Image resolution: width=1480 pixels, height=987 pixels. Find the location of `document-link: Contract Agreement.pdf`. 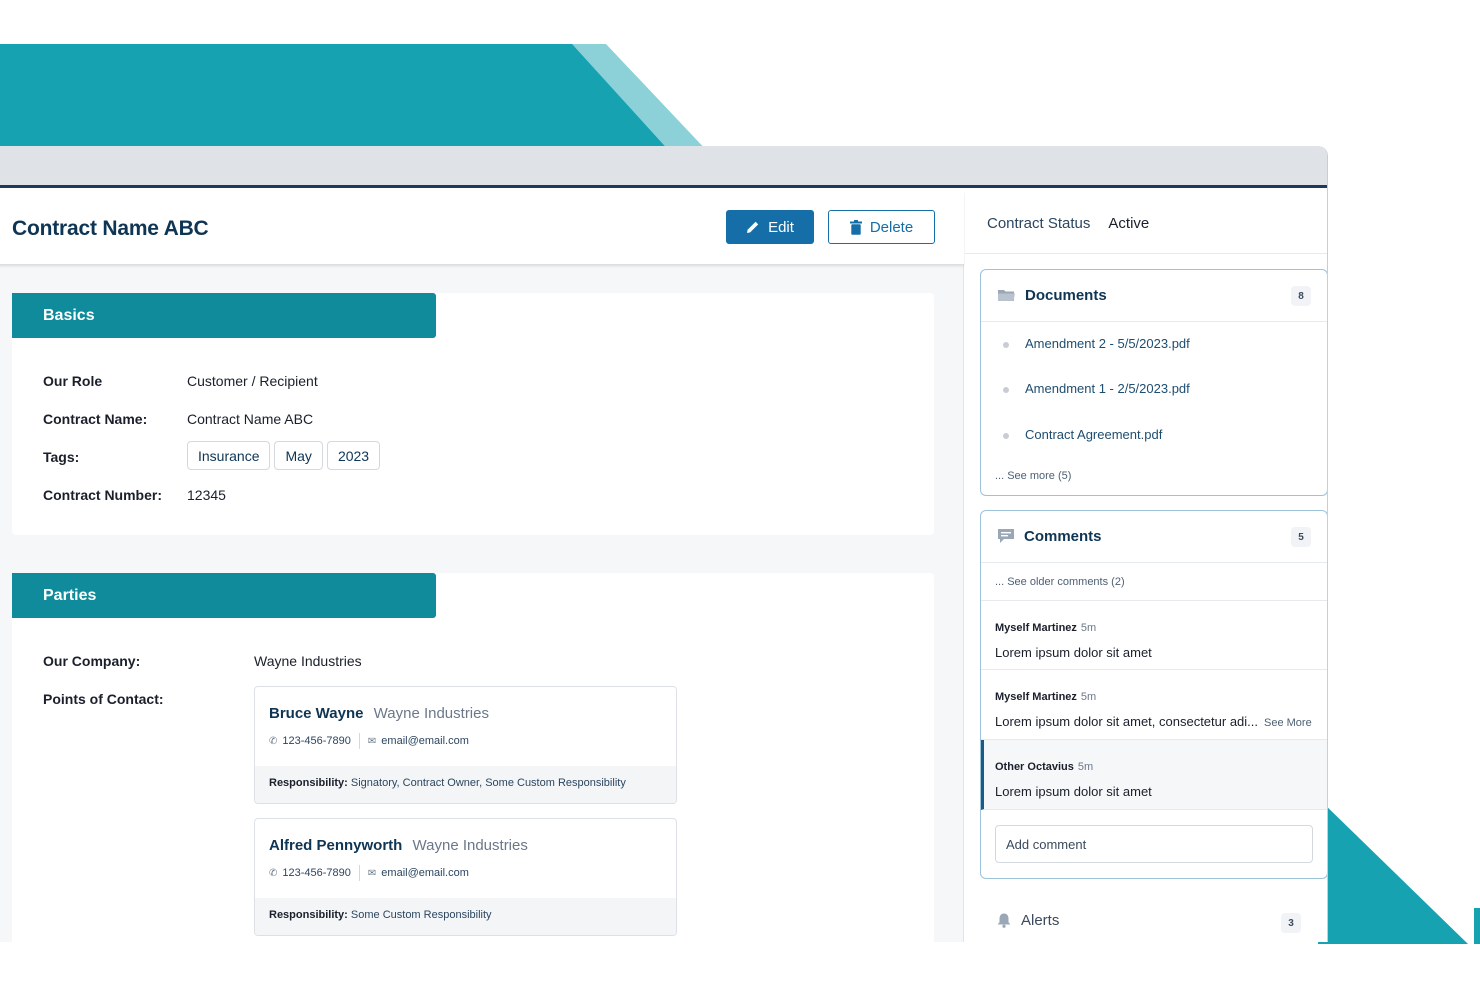

document-link: Contract Agreement.pdf is located at coordinates (1093, 434).